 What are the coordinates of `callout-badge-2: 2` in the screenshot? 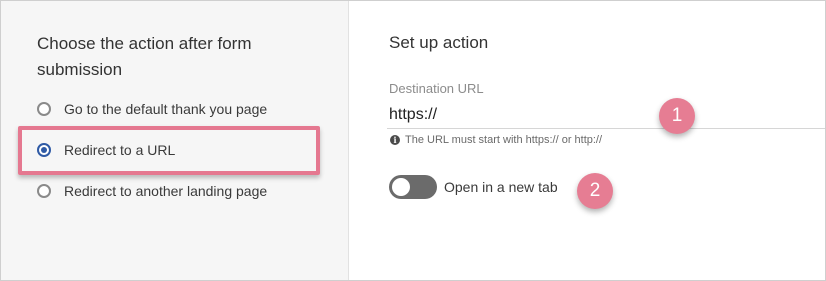 It's located at (595, 191).